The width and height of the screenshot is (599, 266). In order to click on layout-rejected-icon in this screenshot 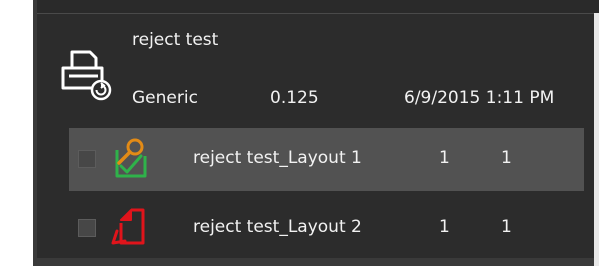, I will do `click(128, 226)`.